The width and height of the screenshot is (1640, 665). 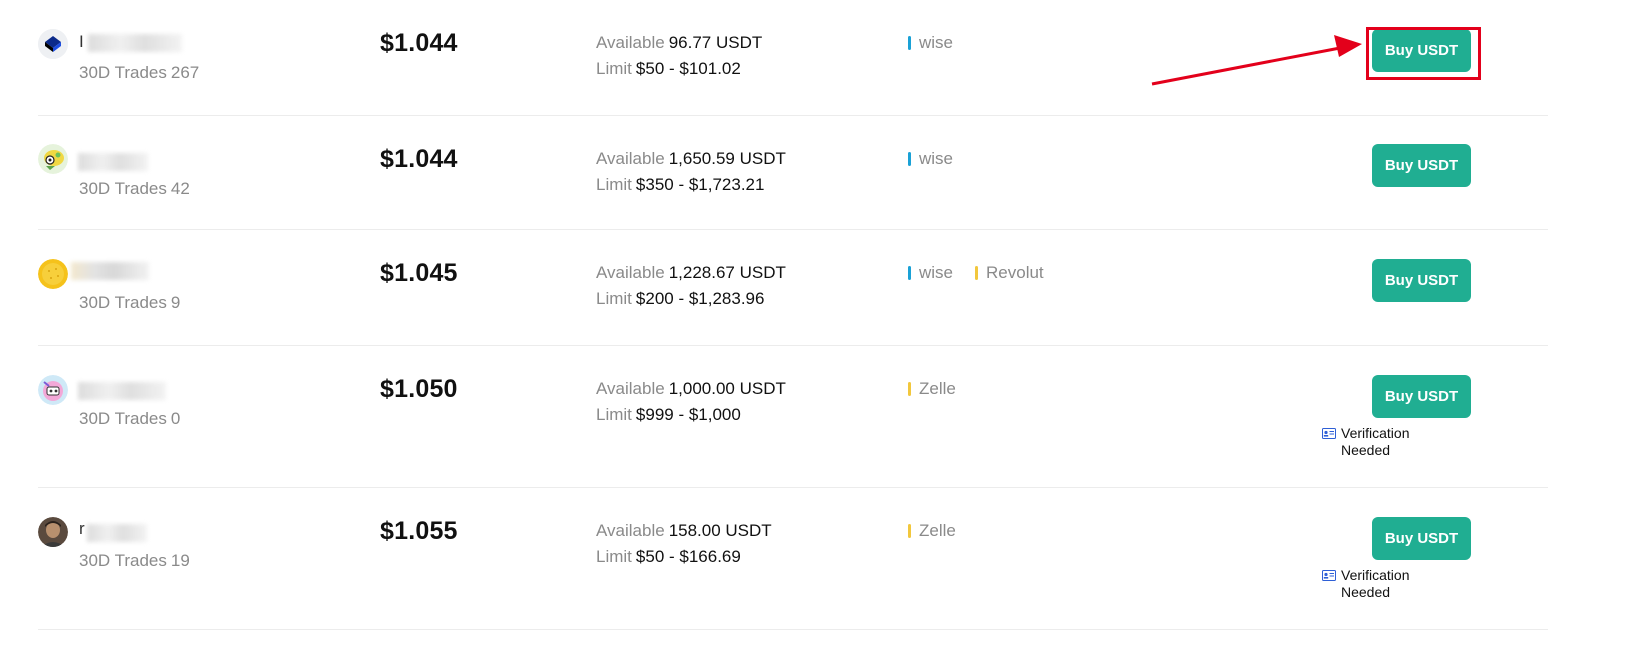 I want to click on binance-cube-avatar, so click(x=53, y=44).